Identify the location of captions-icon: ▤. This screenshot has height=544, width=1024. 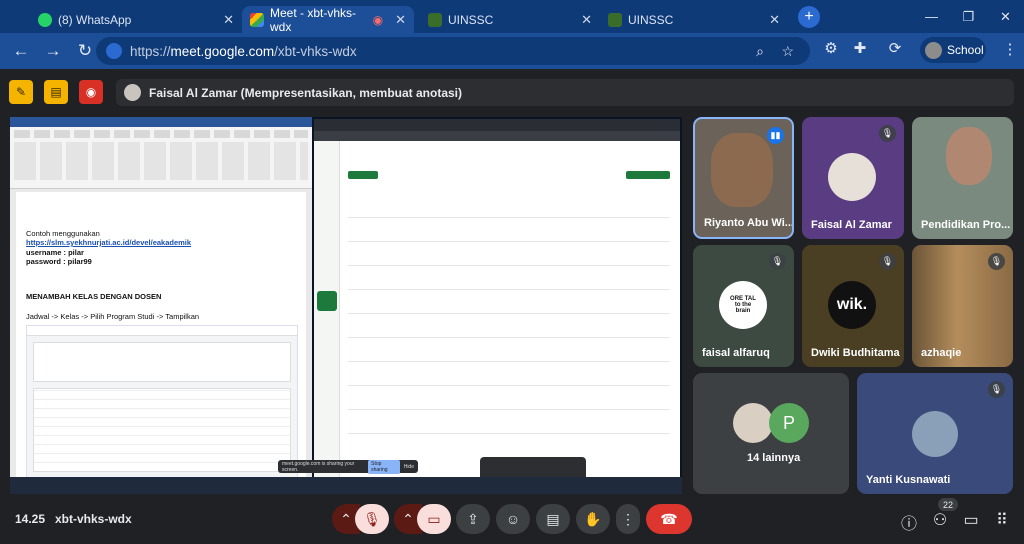
(553, 518).